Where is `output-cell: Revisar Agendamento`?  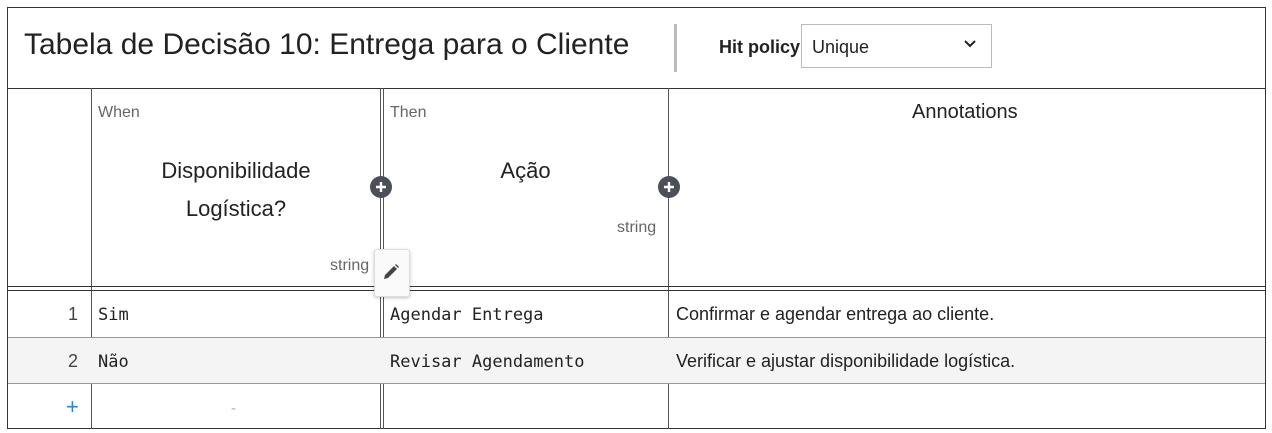 output-cell: Revisar Agendamento is located at coordinates (487, 362).